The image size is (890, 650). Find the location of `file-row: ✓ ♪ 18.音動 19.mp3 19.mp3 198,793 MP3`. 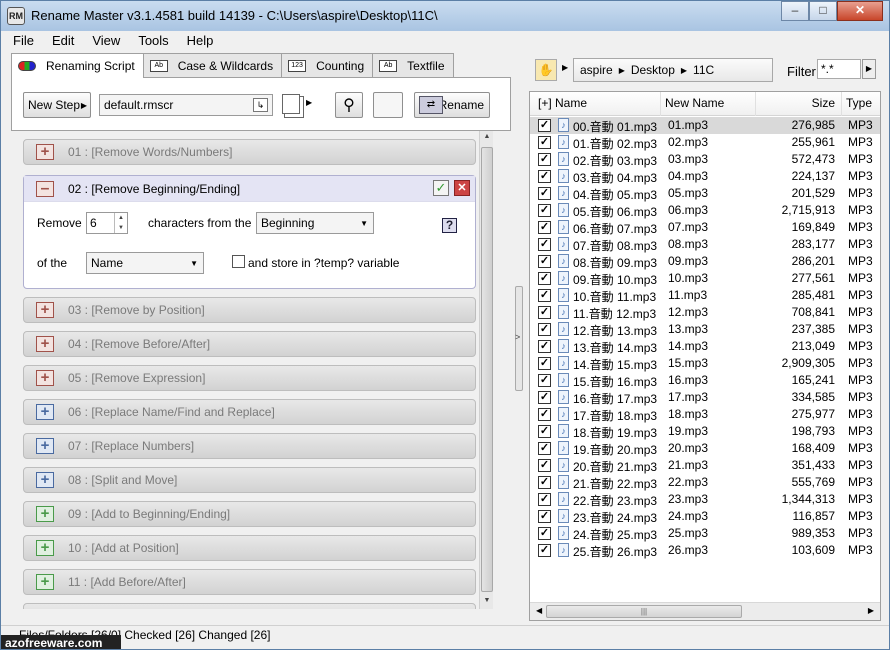

file-row: ✓ ♪ 18.音動 19.mp3 19.mp3 198,793 MP3 is located at coordinates (705, 431).